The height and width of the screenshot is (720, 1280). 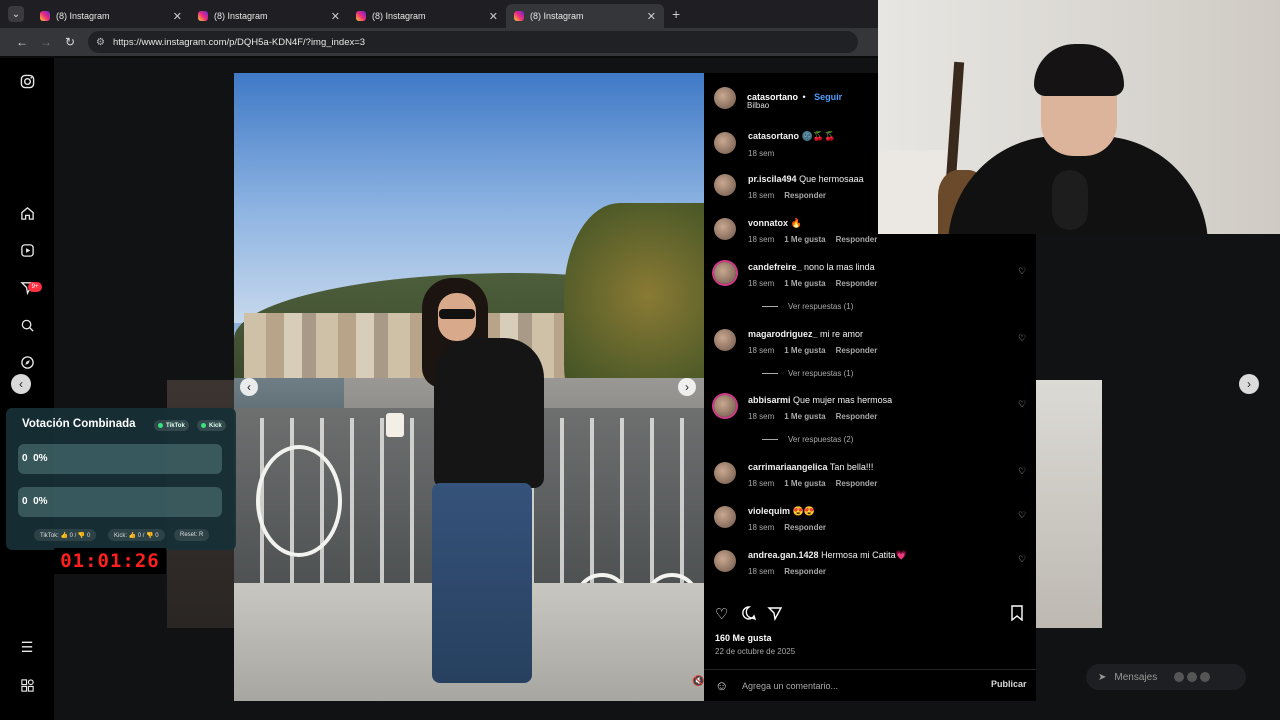 What do you see at coordinates (721, 685) in the screenshot?
I see `emoji-icon: ☺` at bounding box center [721, 685].